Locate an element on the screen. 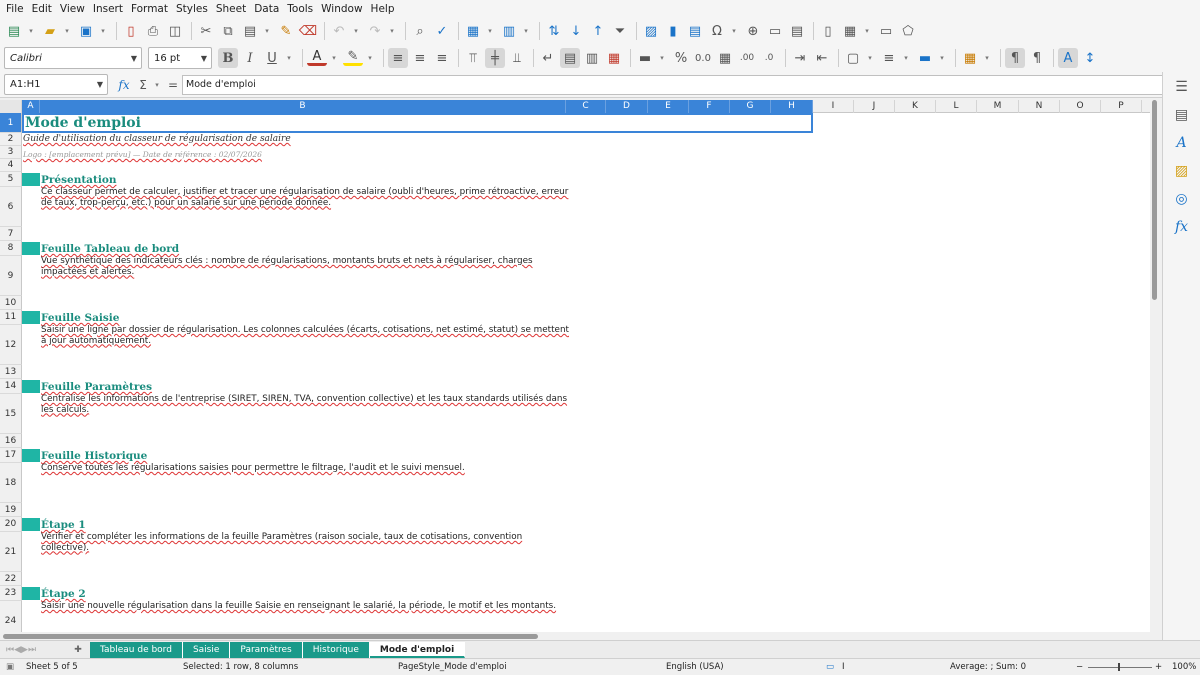  open-folder-icon: ▰ is located at coordinates (50, 31).